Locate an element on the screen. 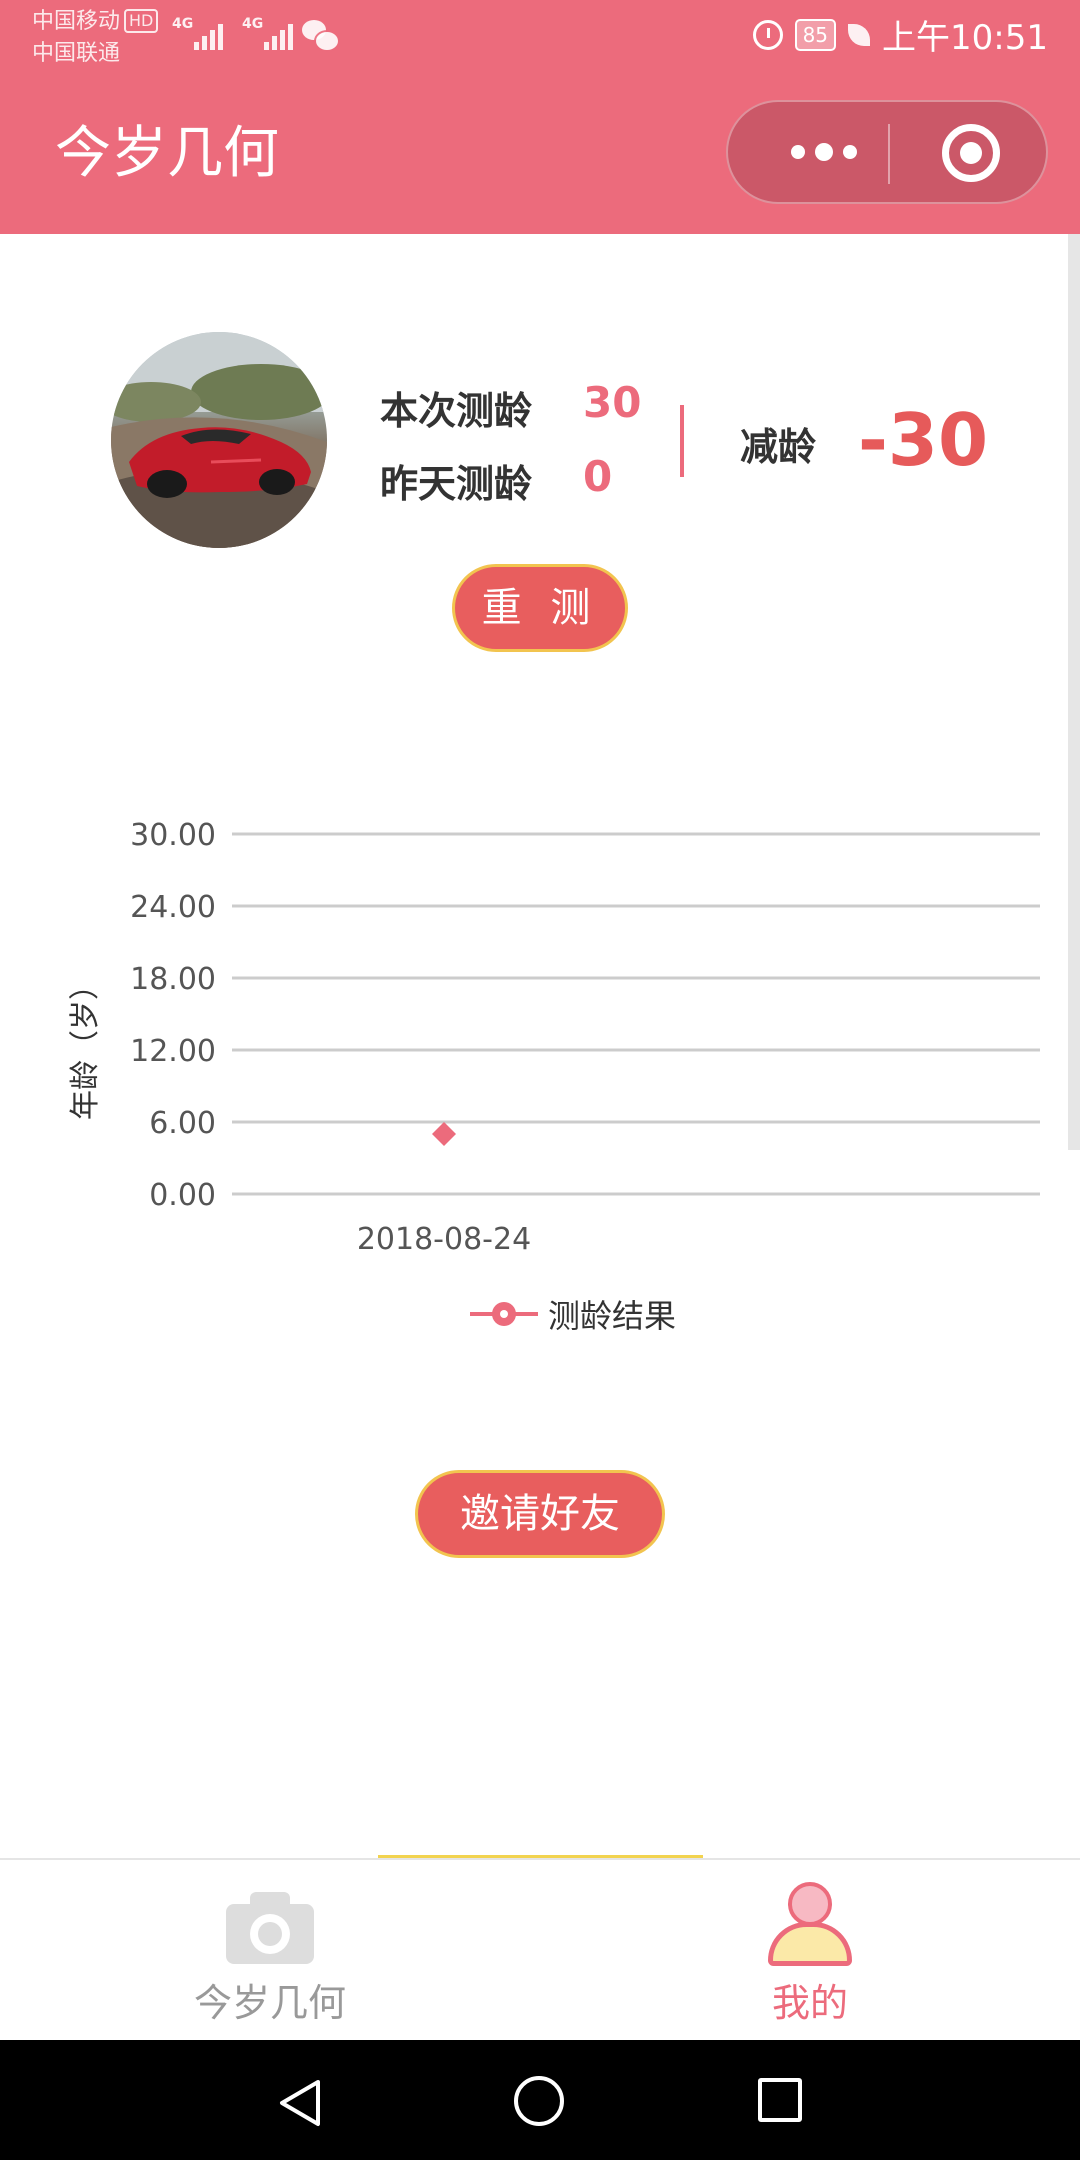 The image size is (1080, 2160). tab-home-label: 今岁几何 is located at coordinates (269, 2003).